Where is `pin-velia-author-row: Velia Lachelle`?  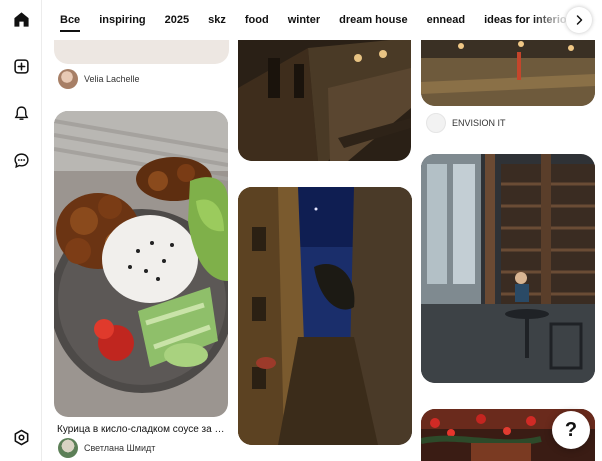 pin-velia-author-row: Velia Lachelle is located at coordinates (99, 79).